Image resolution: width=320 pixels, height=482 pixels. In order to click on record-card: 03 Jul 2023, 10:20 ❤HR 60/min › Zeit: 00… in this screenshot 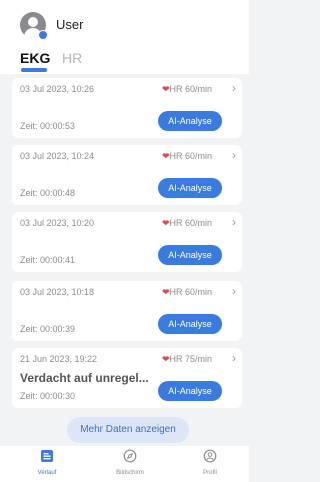, I will do `click(127, 242)`.